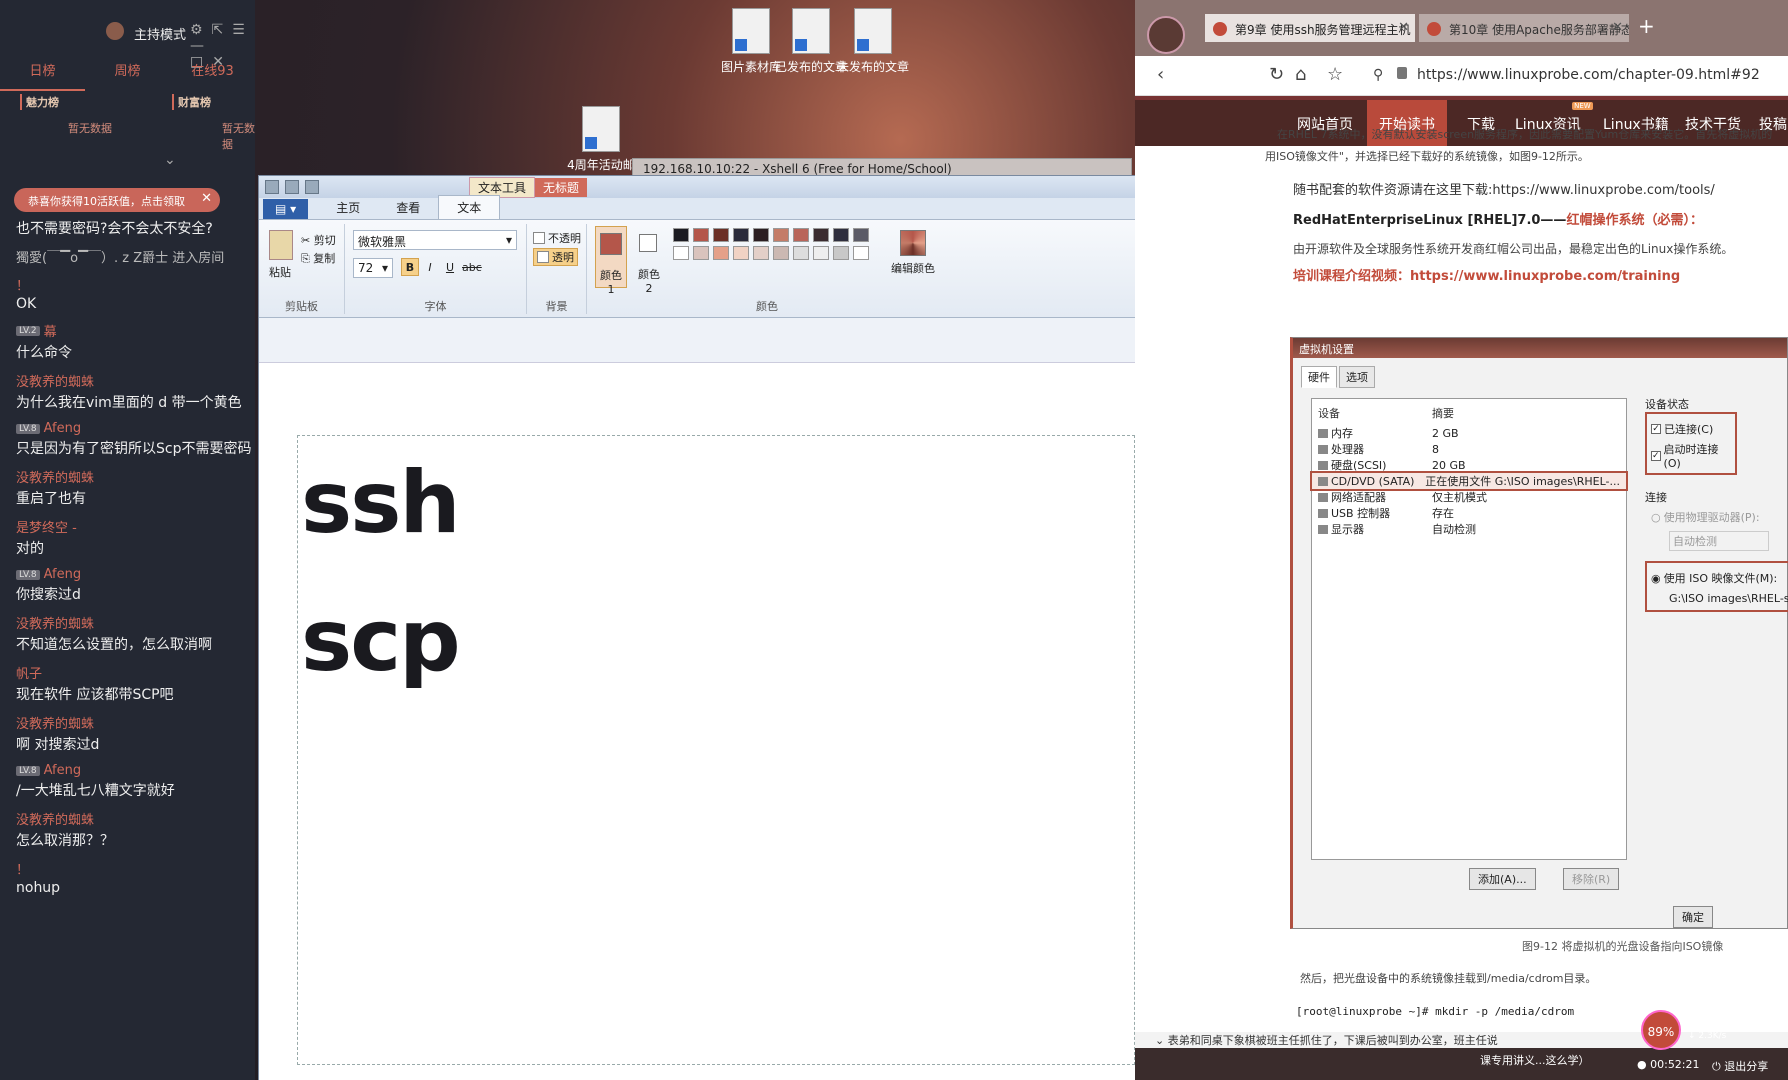  Describe the element at coordinates (435, 240) in the screenshot. I see `font-family-select: 微软雅黑 ▾` at that location.